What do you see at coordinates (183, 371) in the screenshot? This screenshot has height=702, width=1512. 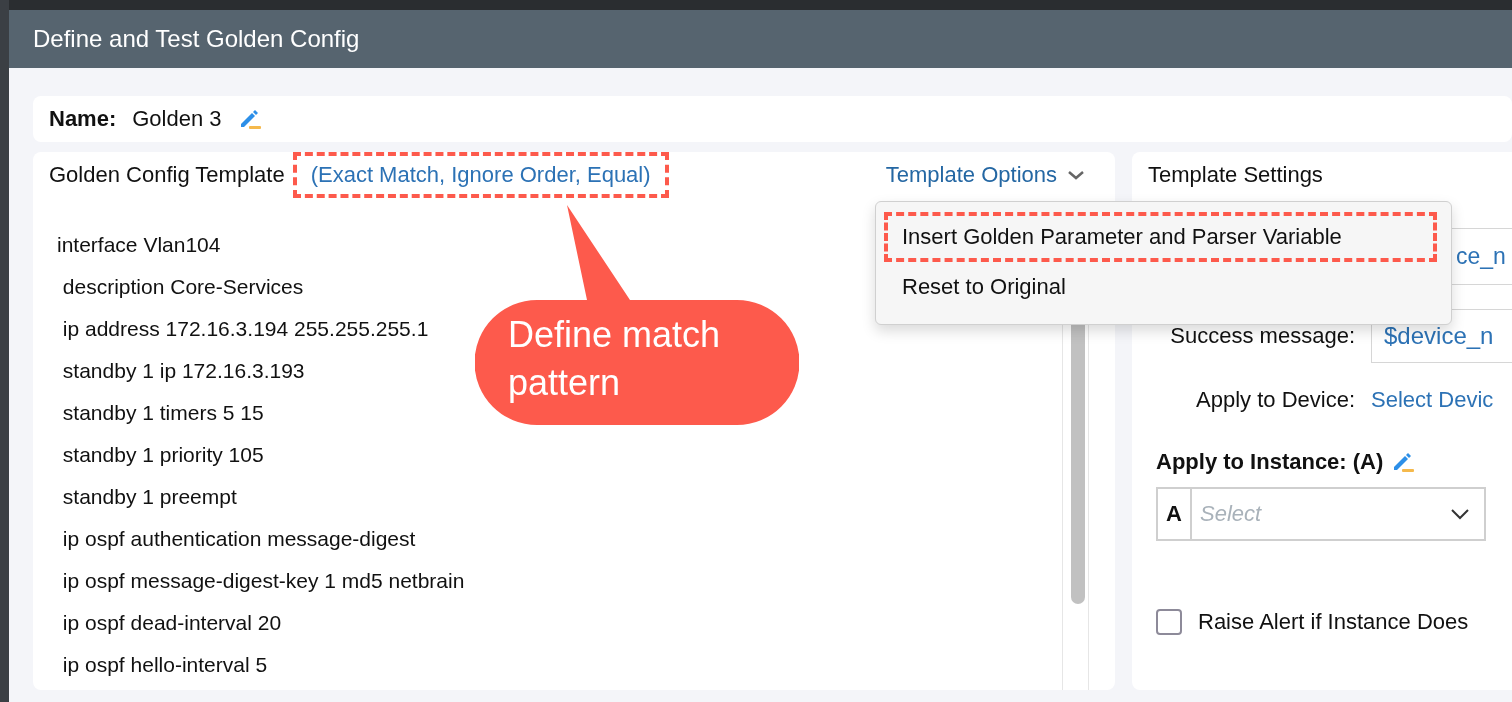 I see `config-line: standby 1 ip 172.16.3.193` at bounding box center [183, 371].